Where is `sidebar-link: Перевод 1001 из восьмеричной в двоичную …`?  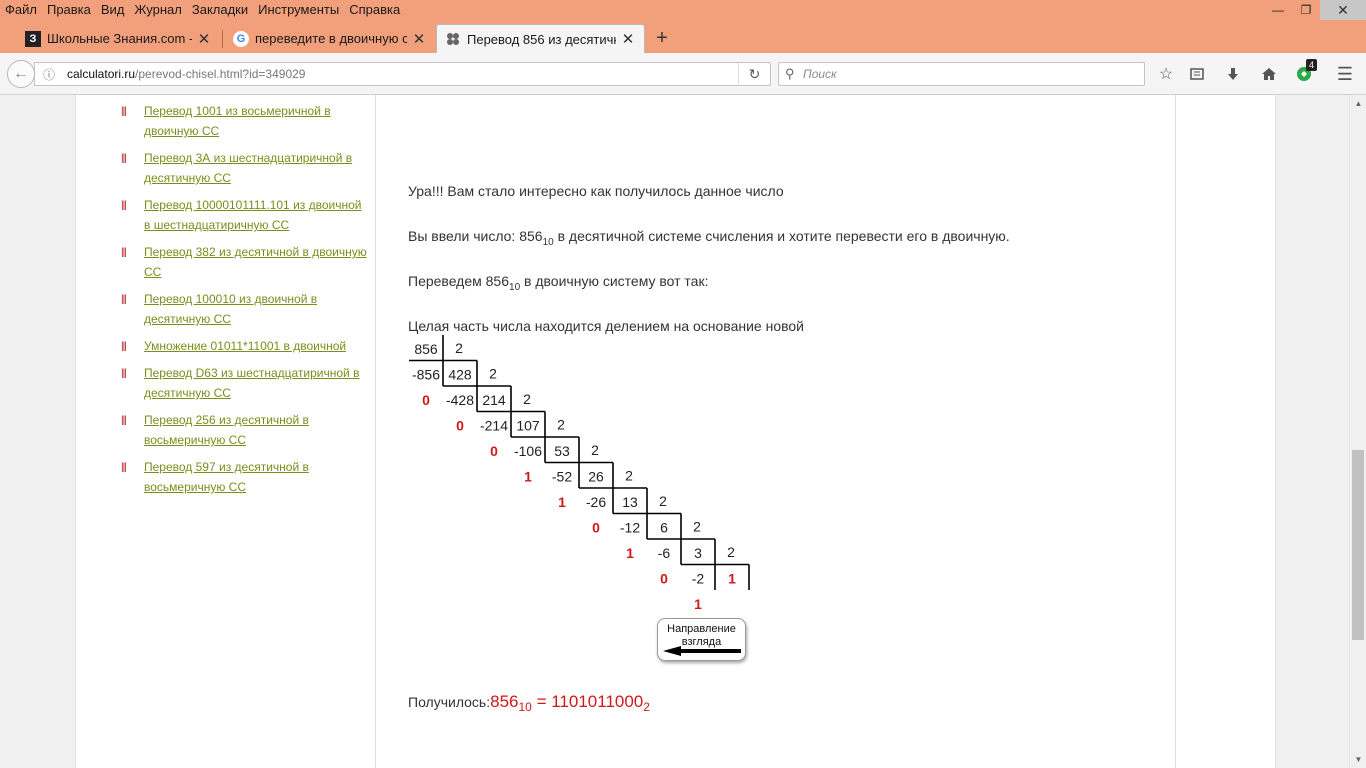 sidebar-link: Перевод 1001 из восьмеричной в двоичную … is located at coordinates (237, 121).